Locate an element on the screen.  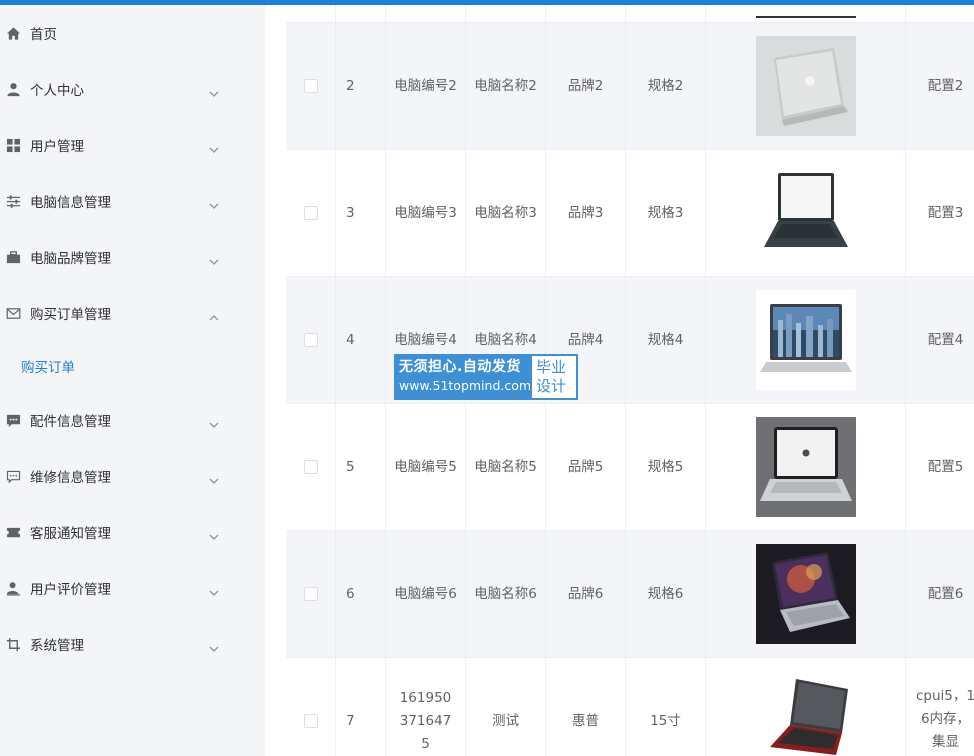
computer-name: 电脑名称2 is located at coordinates (505, 85).